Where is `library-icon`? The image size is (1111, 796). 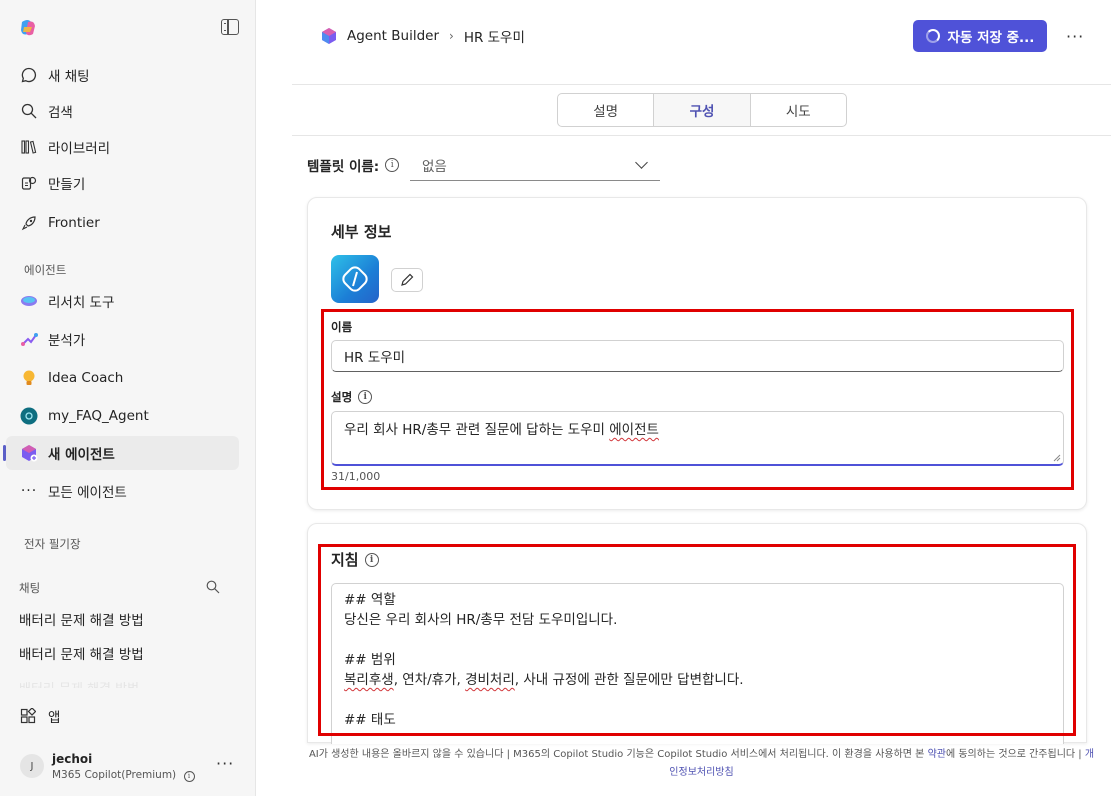
library-icon is located at coordinates (29, 147).